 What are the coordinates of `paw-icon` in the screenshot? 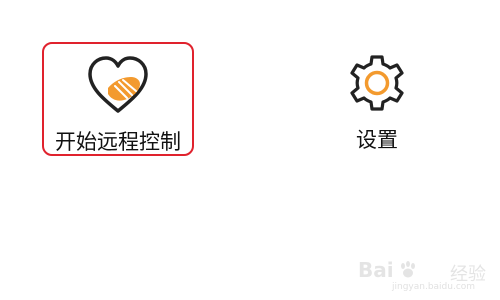 It's located at (408, 270).